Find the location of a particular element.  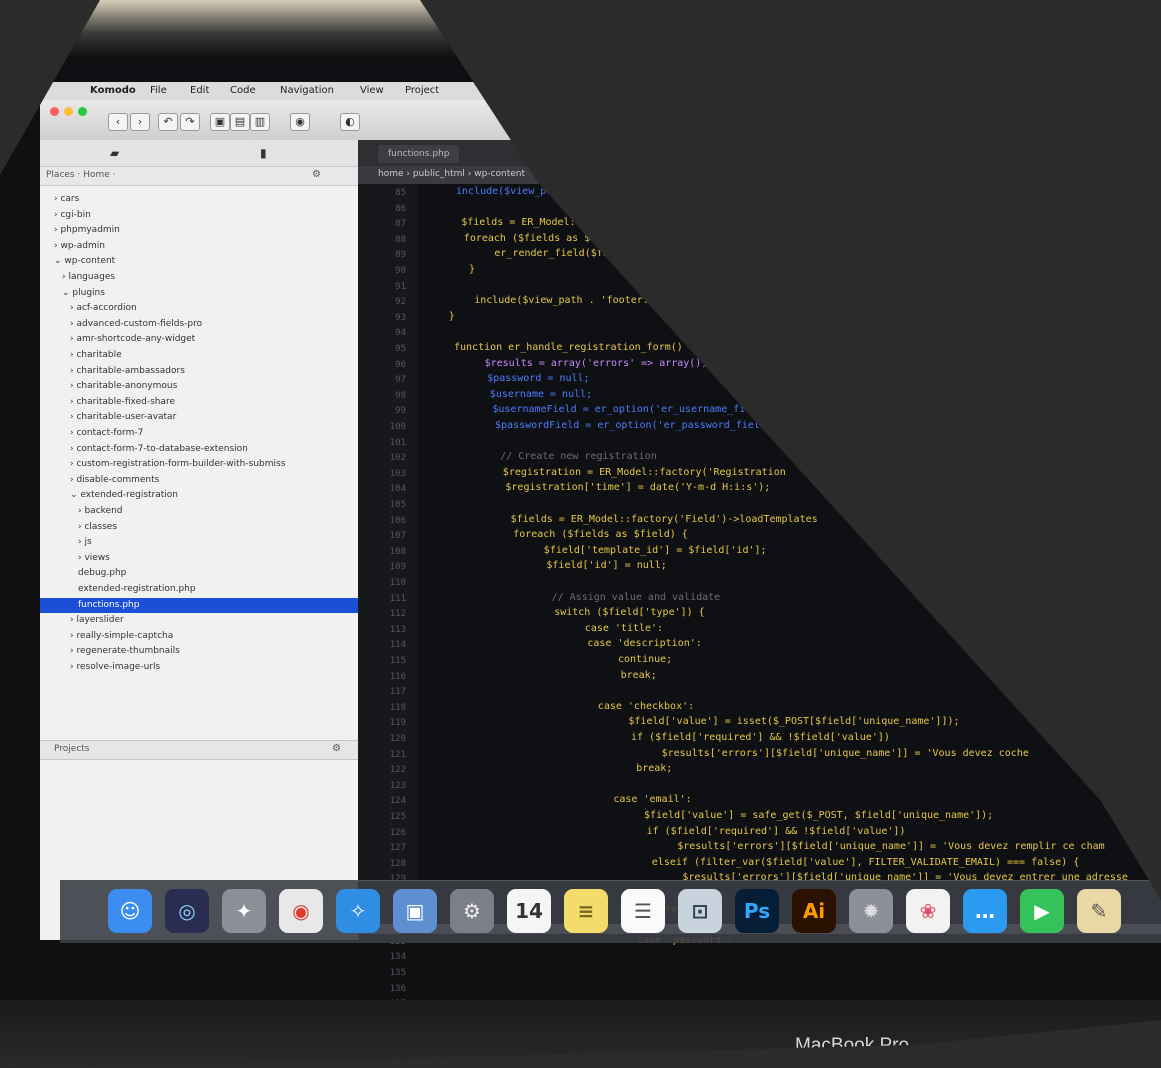

tree-item: › regenerate-thumbnails is located at coordinates (214, 651).